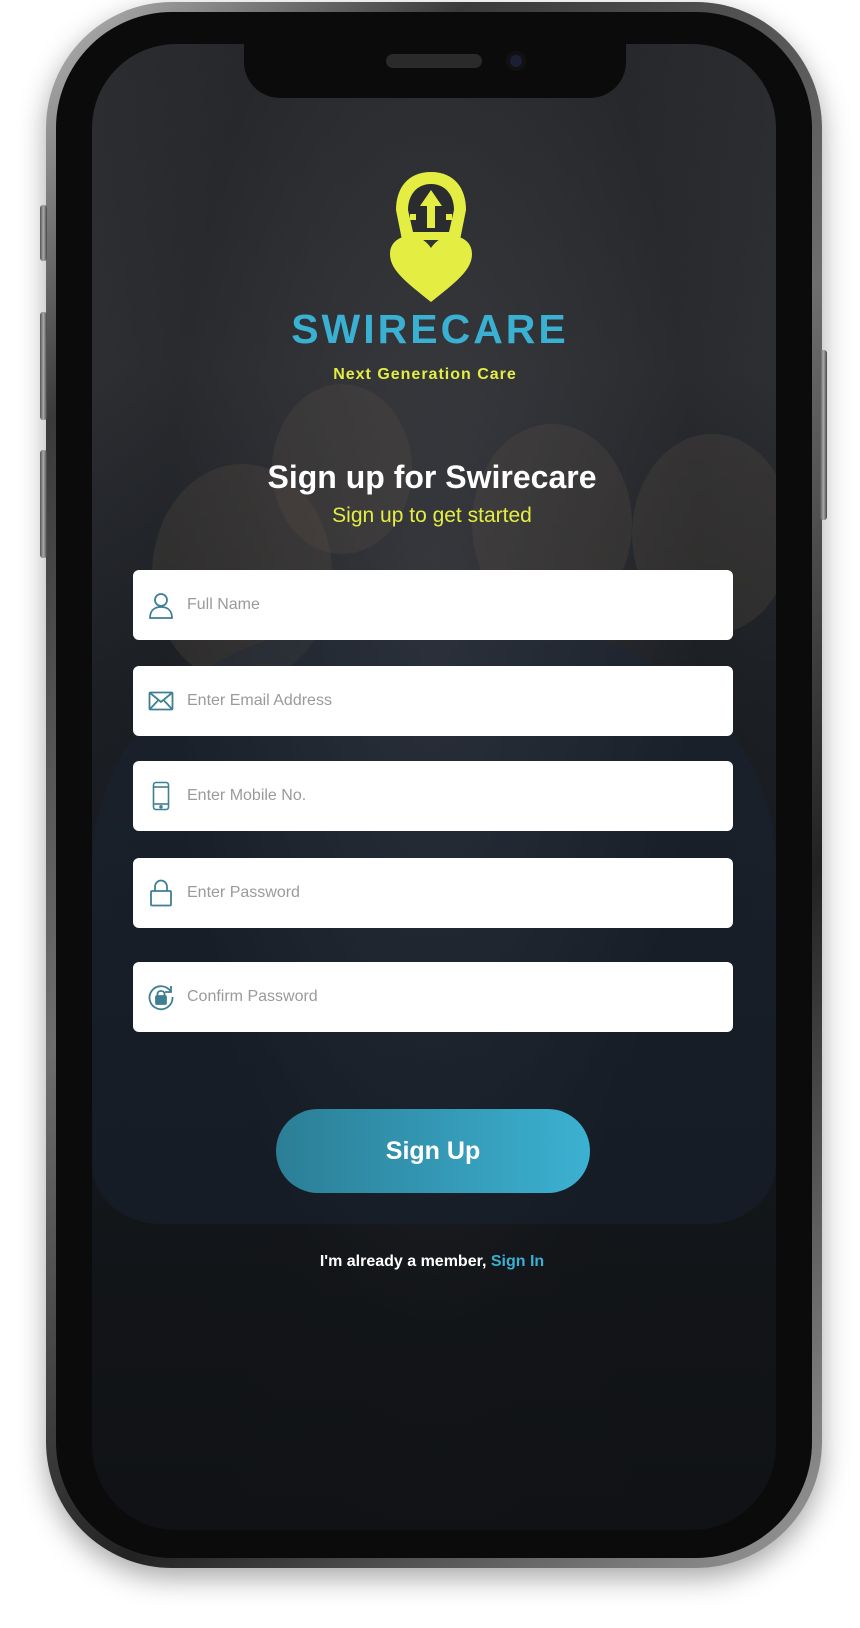 Image resolution: width=860 pixels, height=1628 pixels. What do you see at coordinates (161, 796) in the screenshot?
I see `mobile-phone-icon` at bounding box center [161, 796].